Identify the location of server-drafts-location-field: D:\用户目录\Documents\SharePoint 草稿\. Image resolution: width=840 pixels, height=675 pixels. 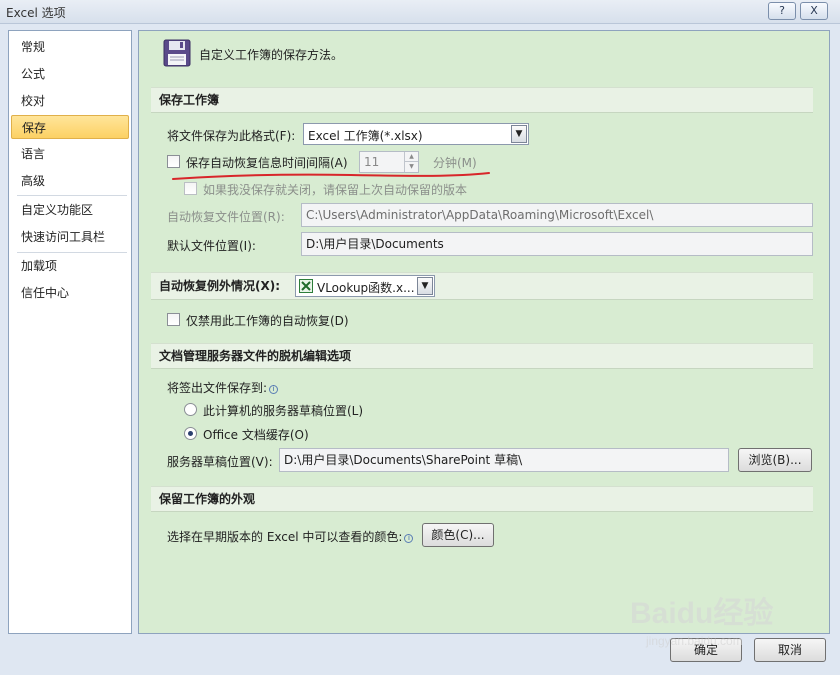
(504, 460).